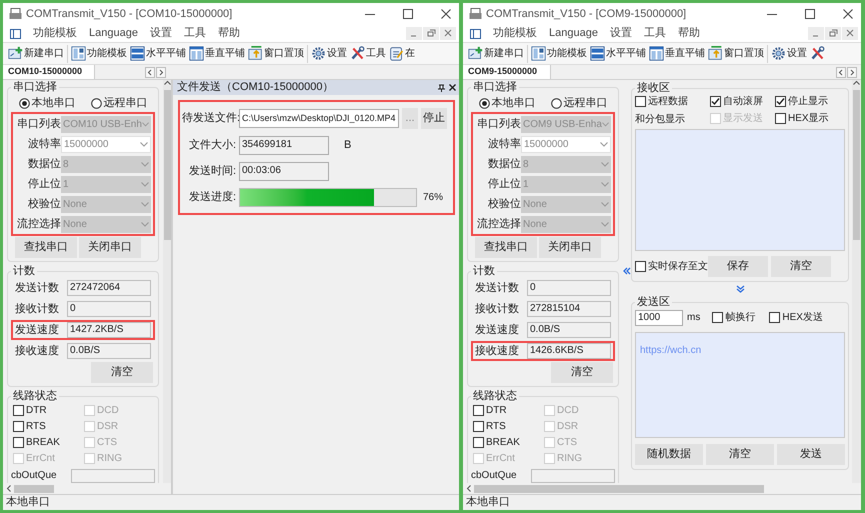  Describe the element at coordinates (49, 72) in the screenshot. I see `document-tab: COM10-15000000` at that location.